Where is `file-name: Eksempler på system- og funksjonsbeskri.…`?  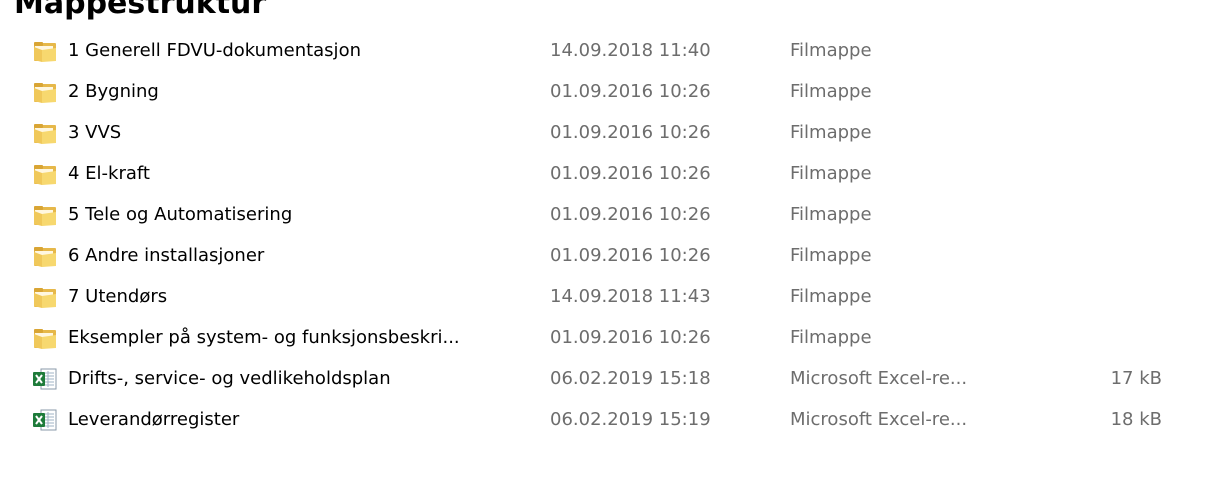 file-name: Eksempler på system- og funksjonsbeskri.… is located at coordinates (264, 337).